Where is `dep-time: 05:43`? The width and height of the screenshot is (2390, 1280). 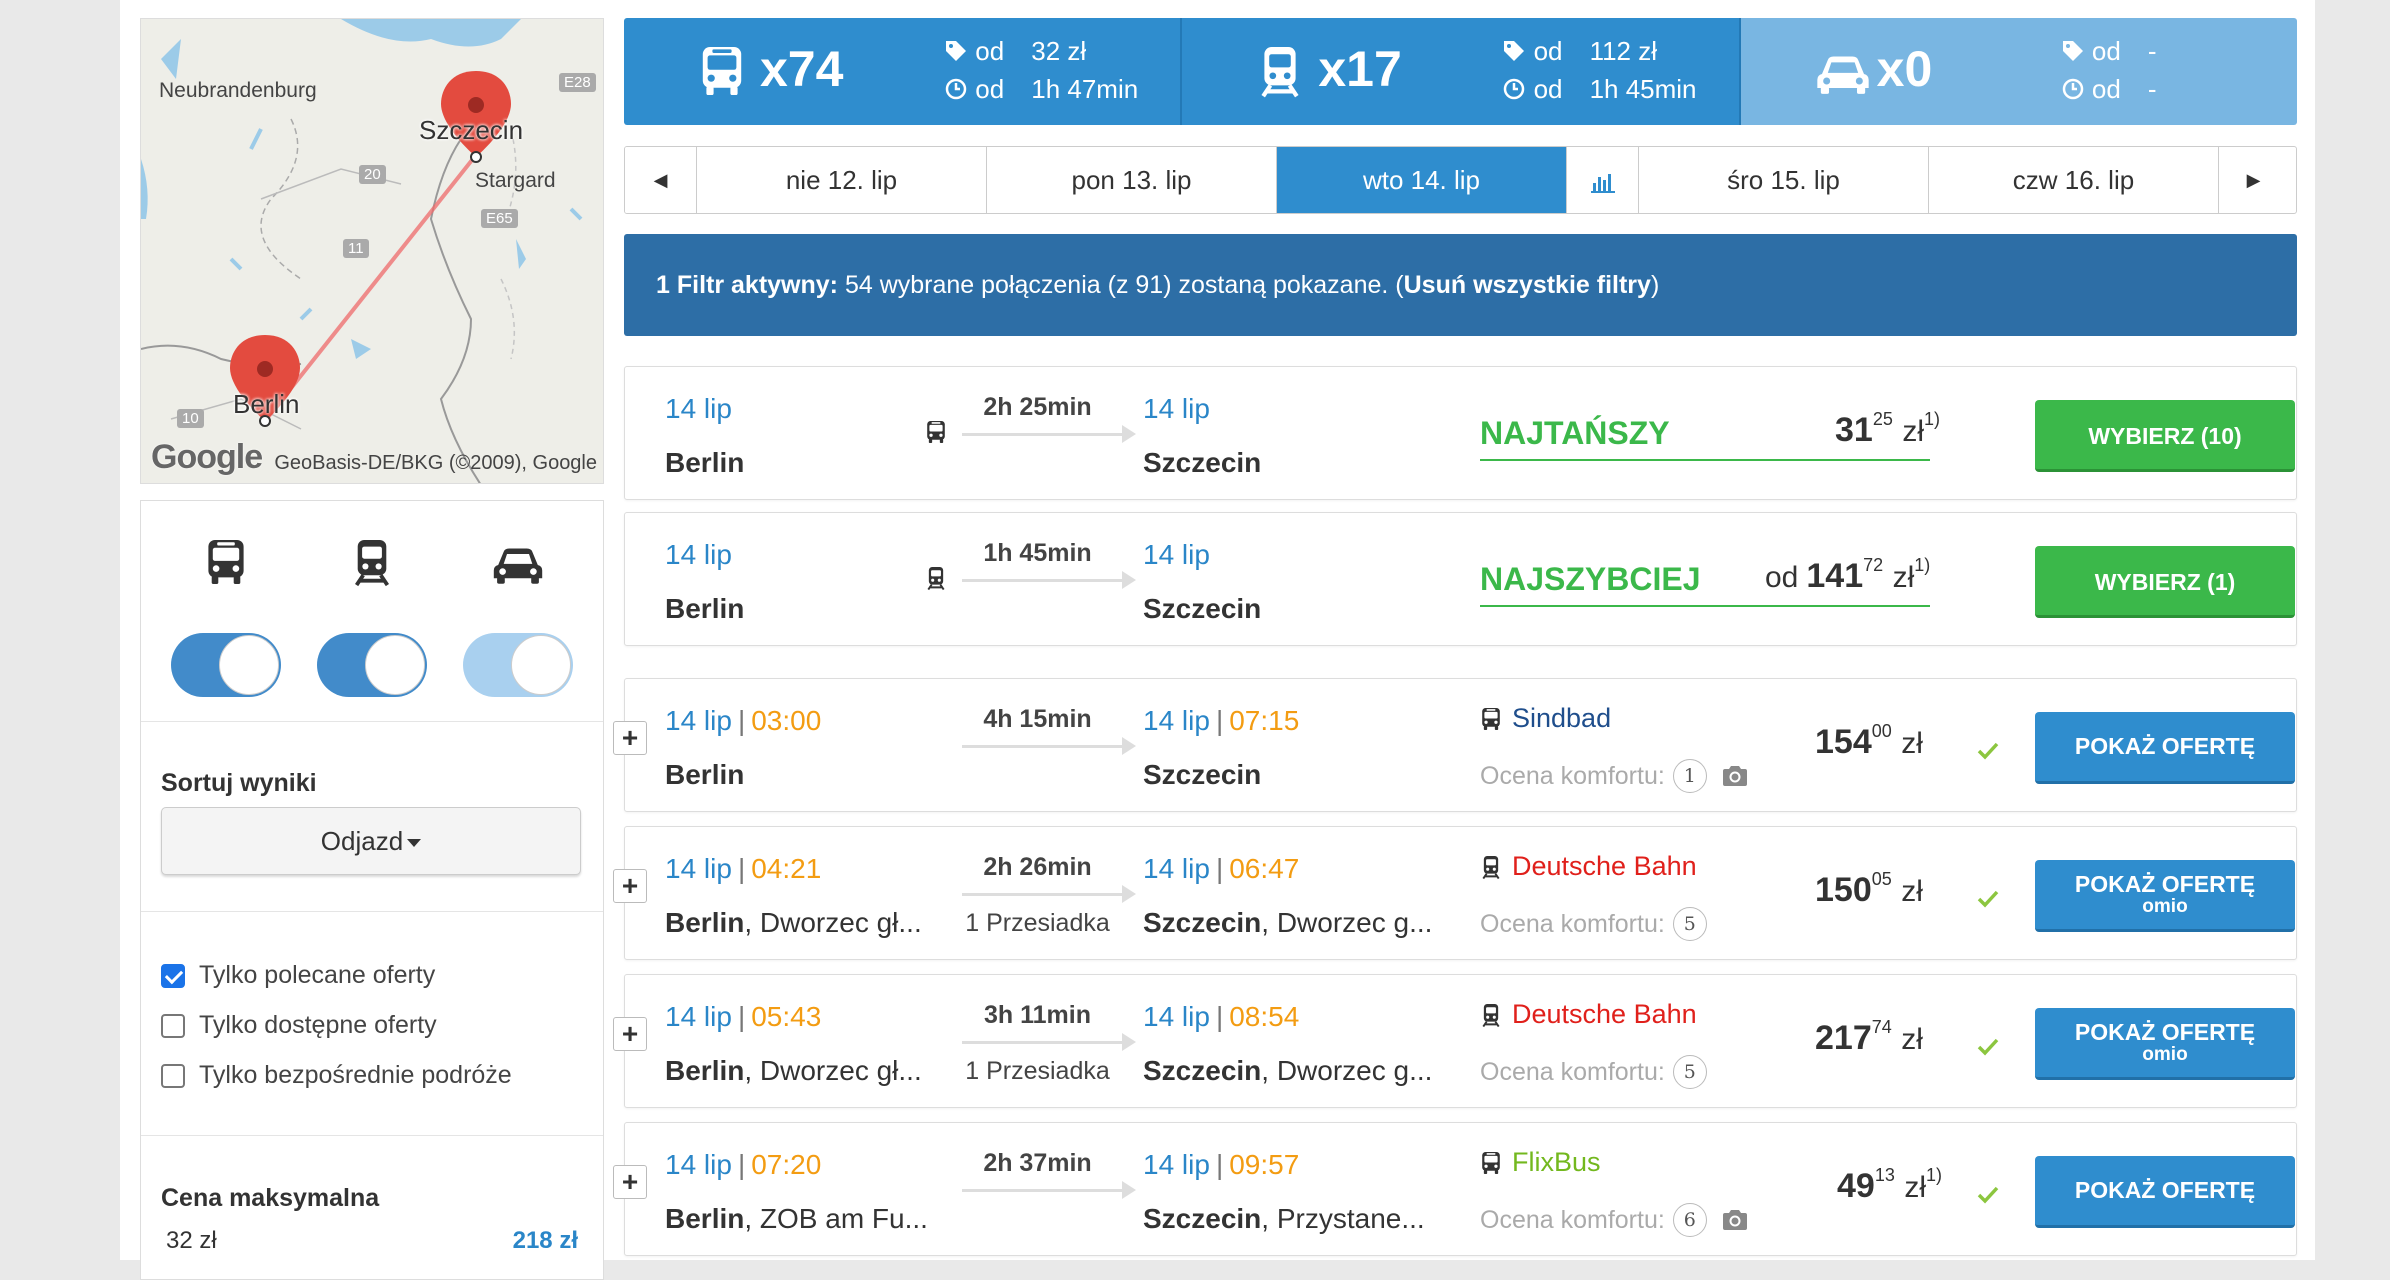
dep-time: 05:43 is located at coordinates (786, 1016).